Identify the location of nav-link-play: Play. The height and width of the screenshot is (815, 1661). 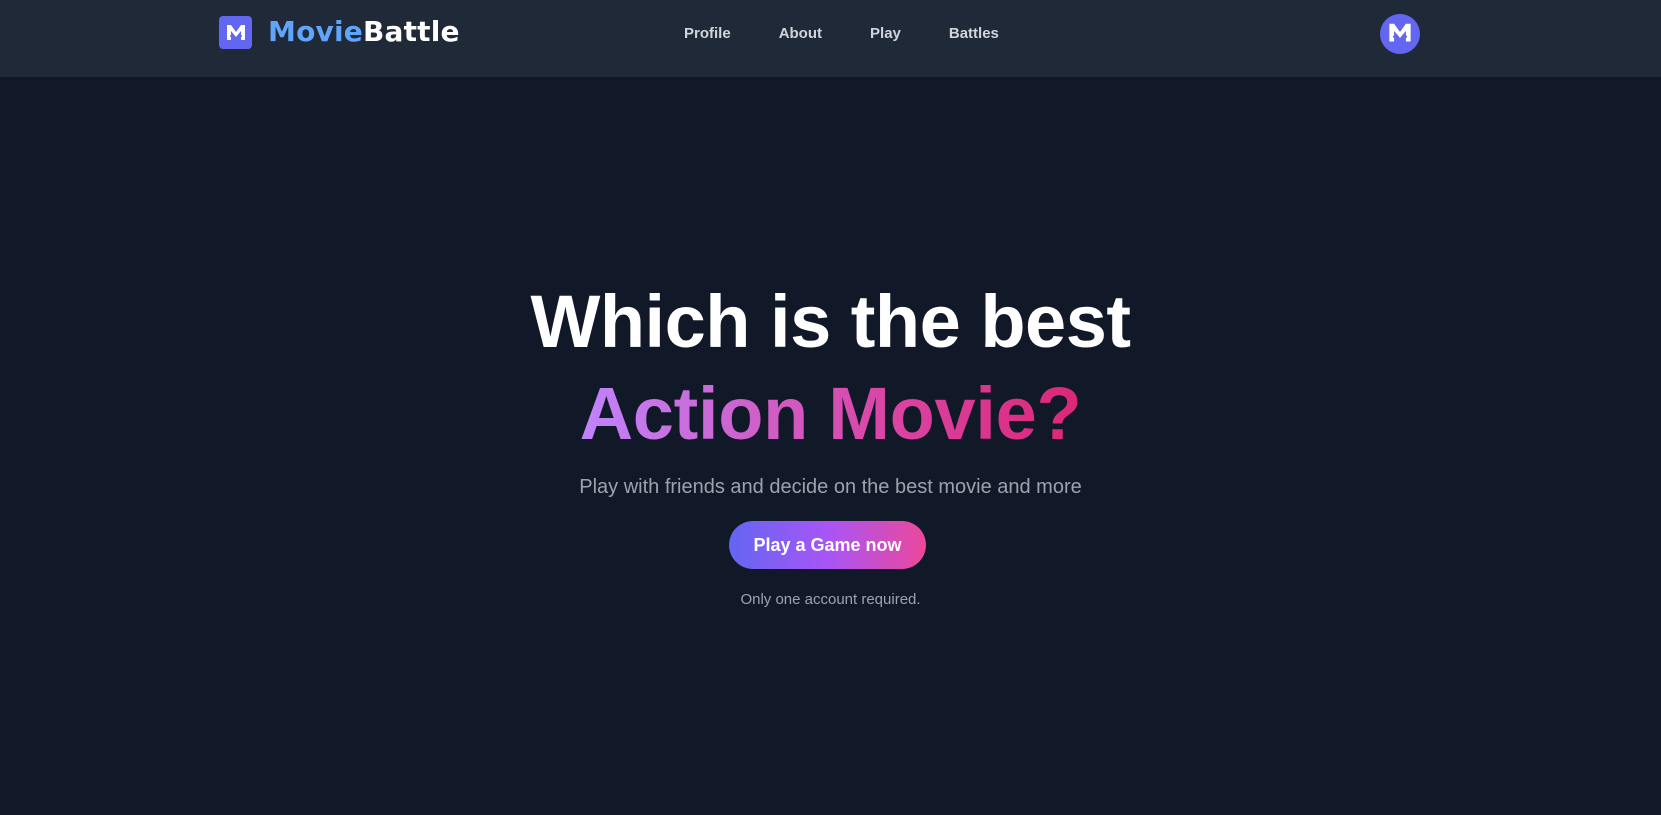
(885, 34).